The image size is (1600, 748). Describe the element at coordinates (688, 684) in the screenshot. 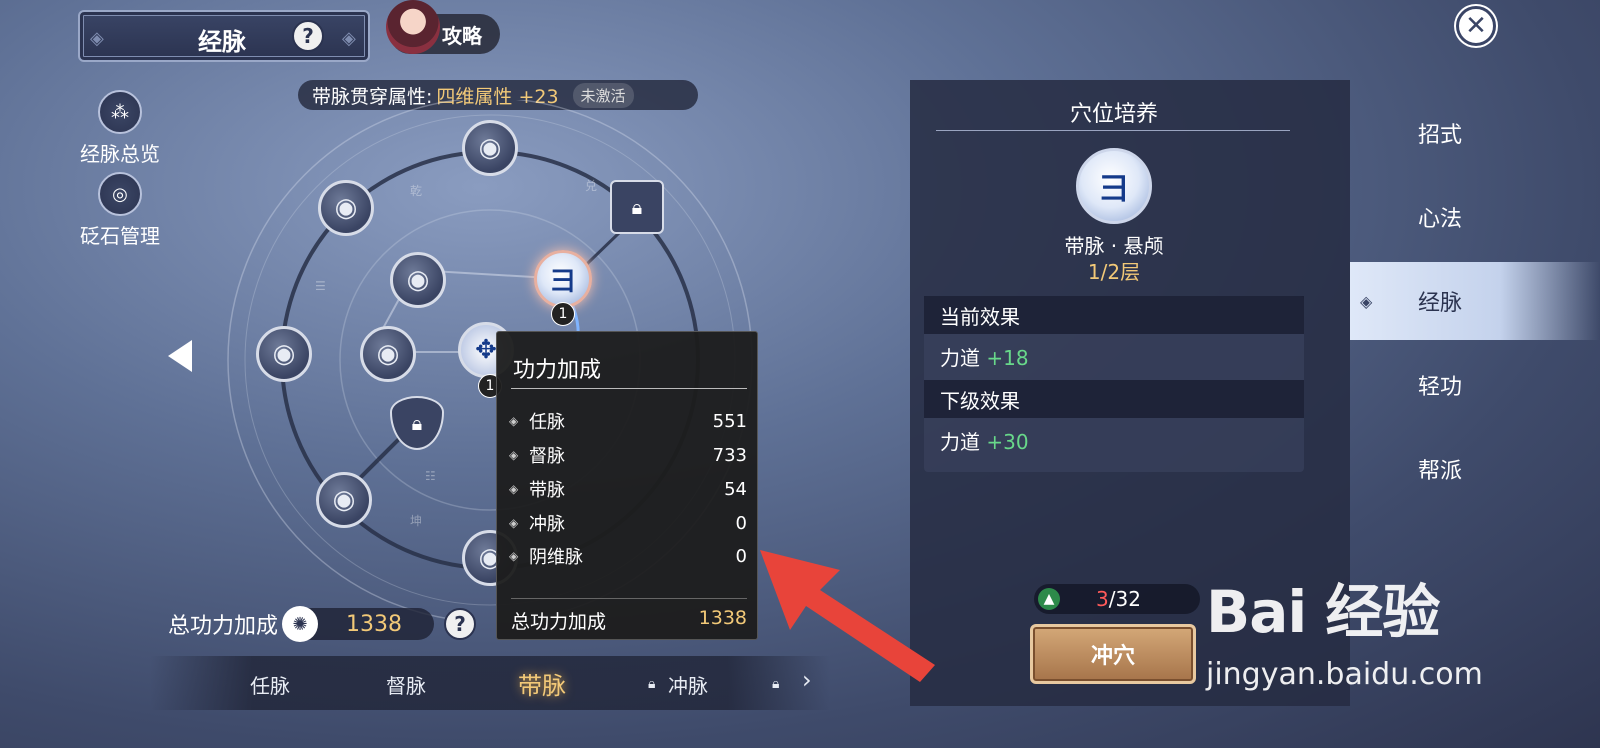

I see `tab-chongmai: 冲脉` at that location.